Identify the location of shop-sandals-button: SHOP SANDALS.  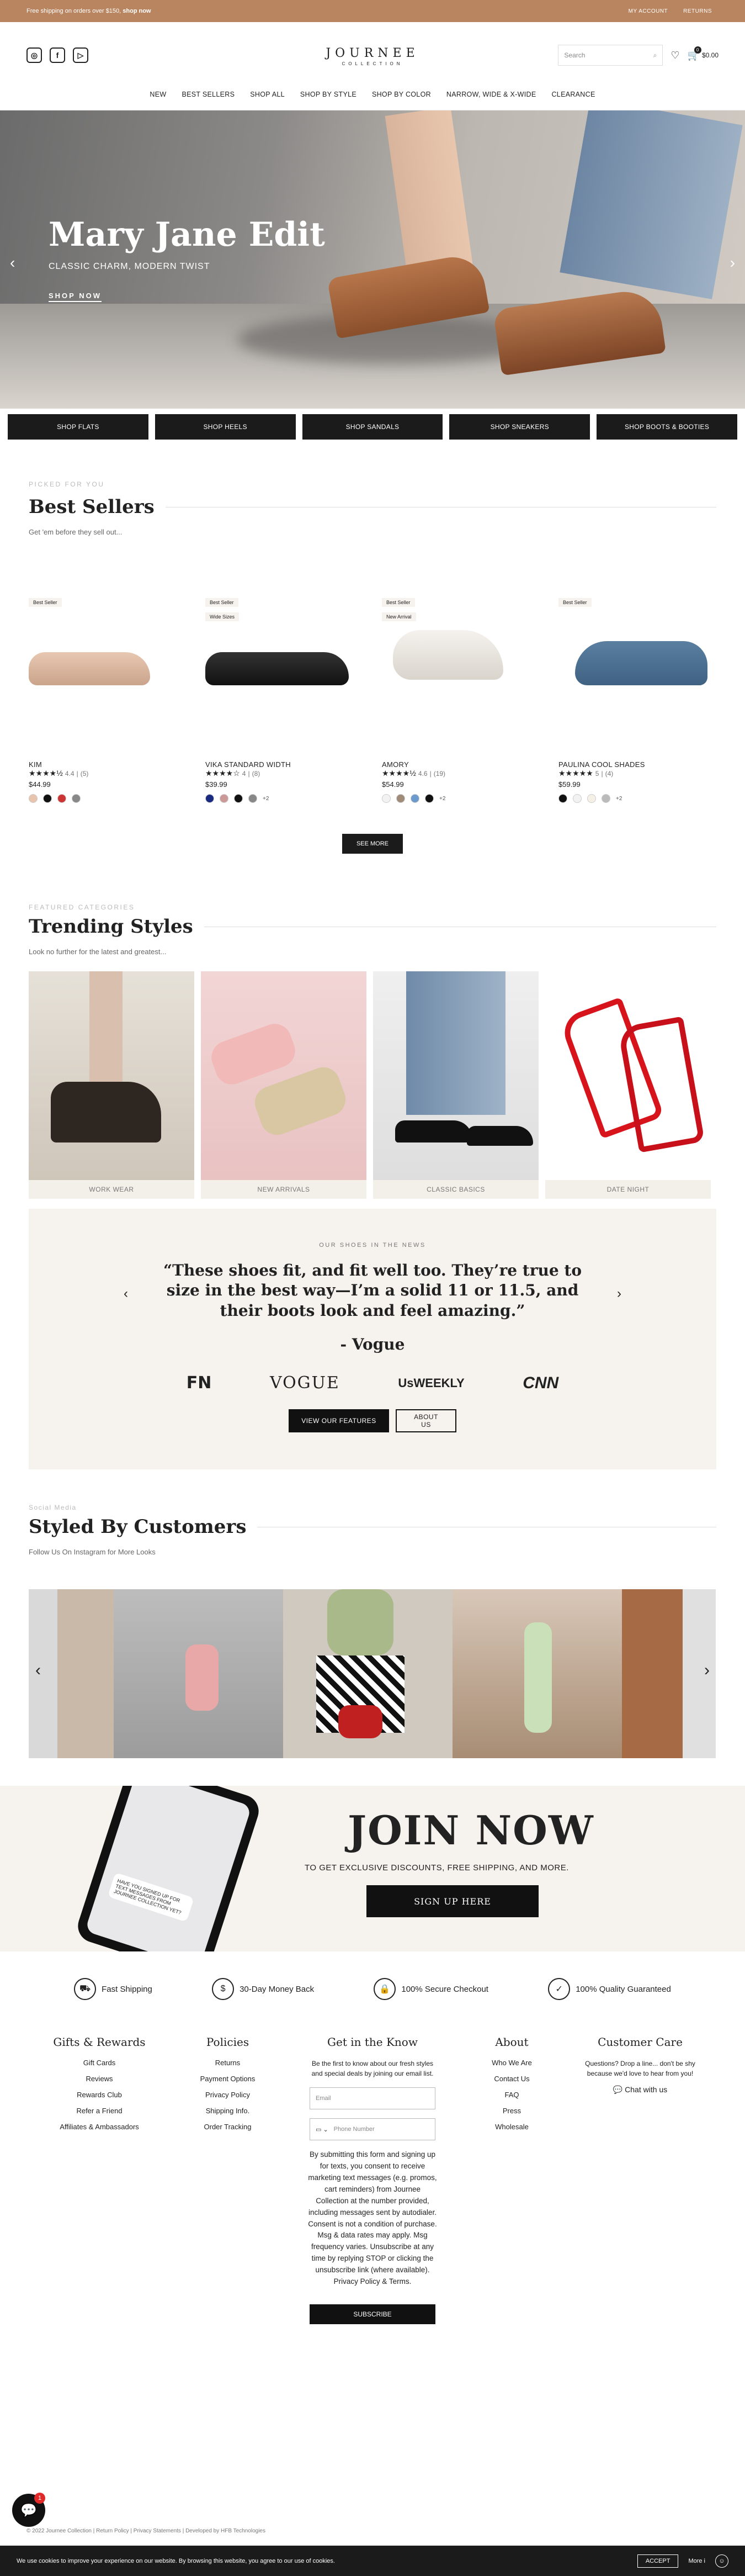
(372, 427).